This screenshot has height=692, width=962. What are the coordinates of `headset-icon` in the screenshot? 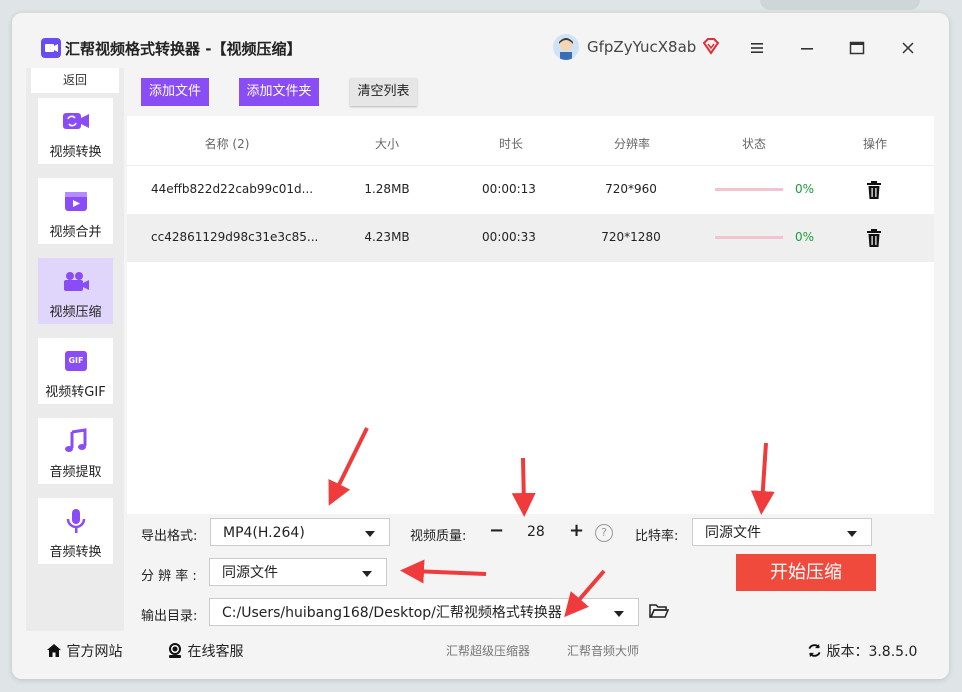 It's located at (175, 650).